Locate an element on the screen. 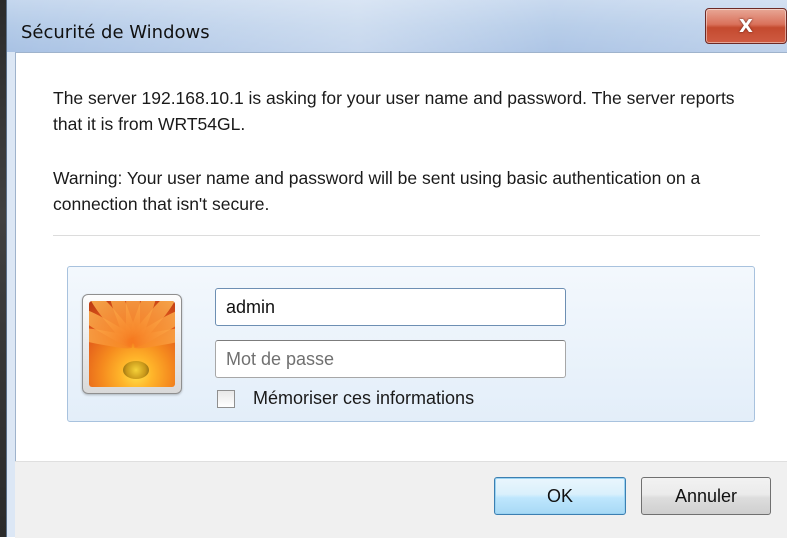 This screenshot has width=787, height=538. close-button: X is located at coordinates (746, 26).